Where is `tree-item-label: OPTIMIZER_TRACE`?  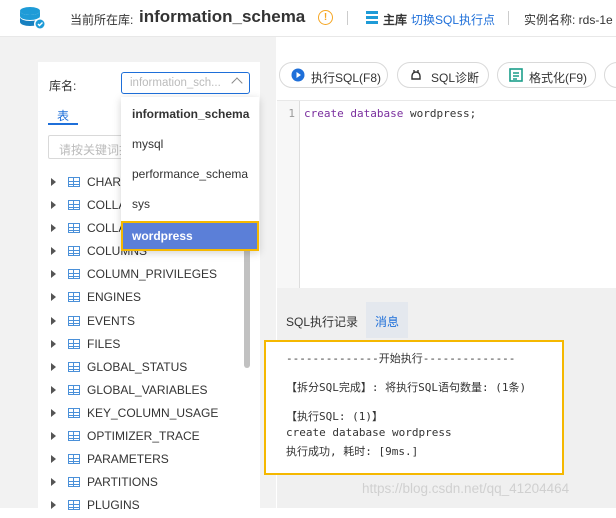
tree-item-label: OPTIMIZER_TRACE is located at coordinates (143, 436).